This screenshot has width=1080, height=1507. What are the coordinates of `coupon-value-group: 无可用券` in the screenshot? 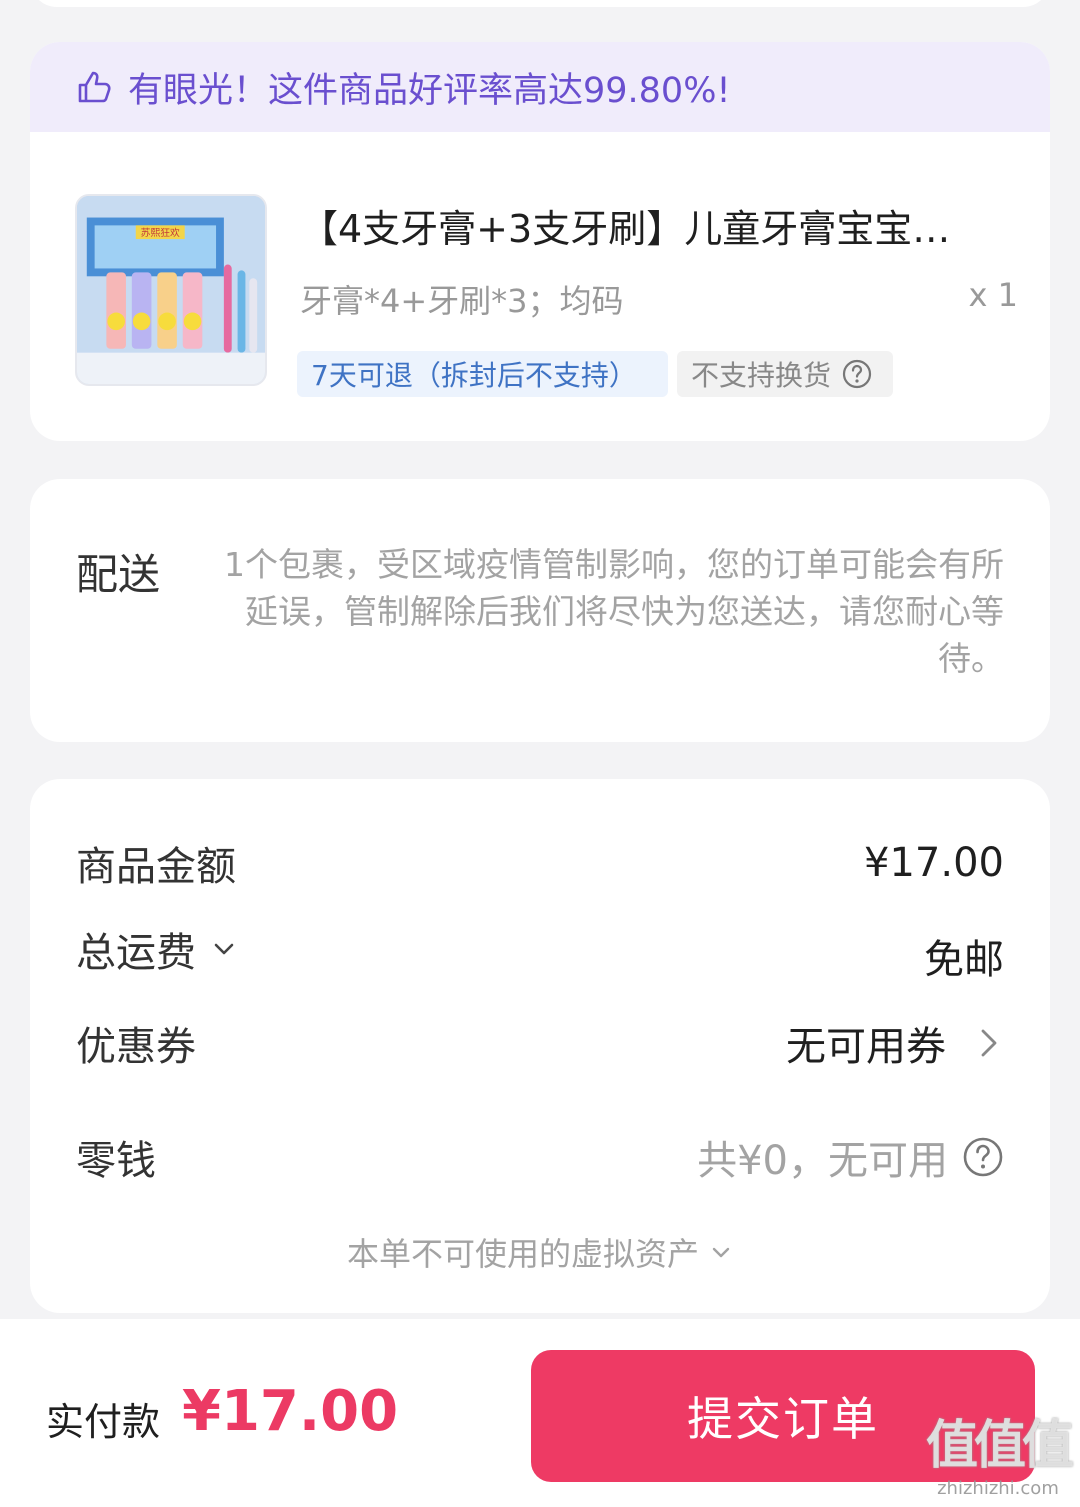 It's located at (895, 1043).